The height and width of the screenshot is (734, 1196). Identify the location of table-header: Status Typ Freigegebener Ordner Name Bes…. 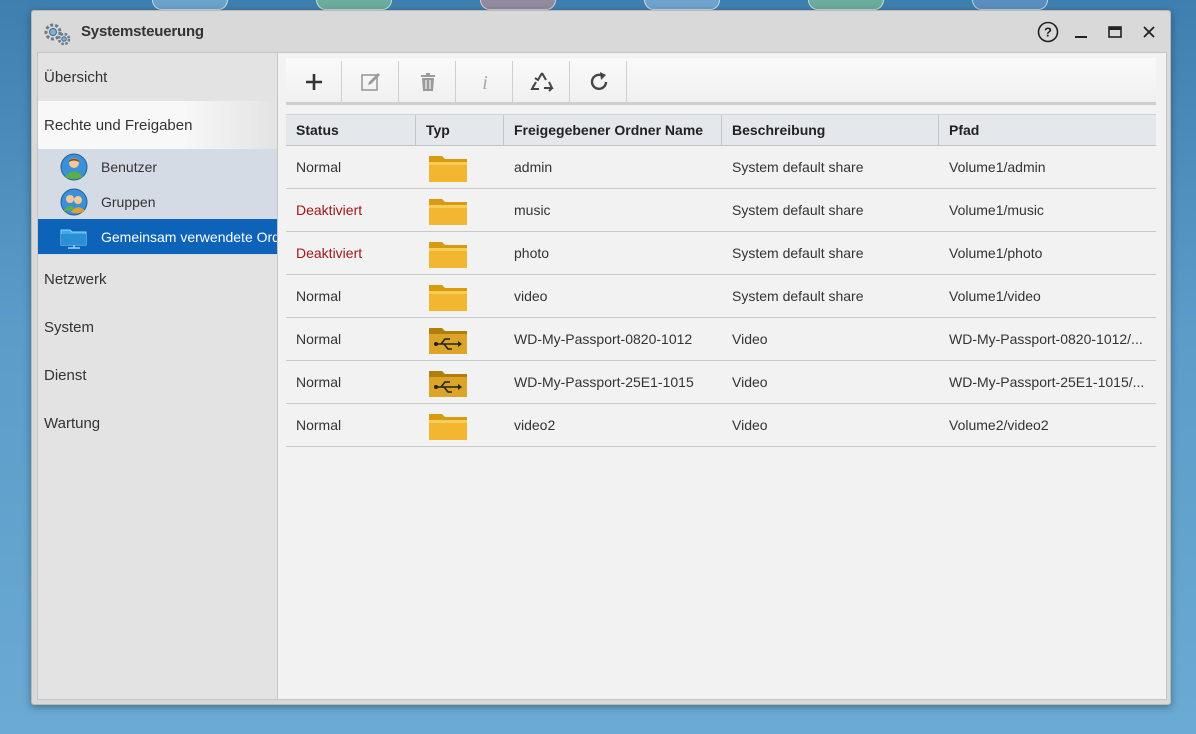
(721, 130).